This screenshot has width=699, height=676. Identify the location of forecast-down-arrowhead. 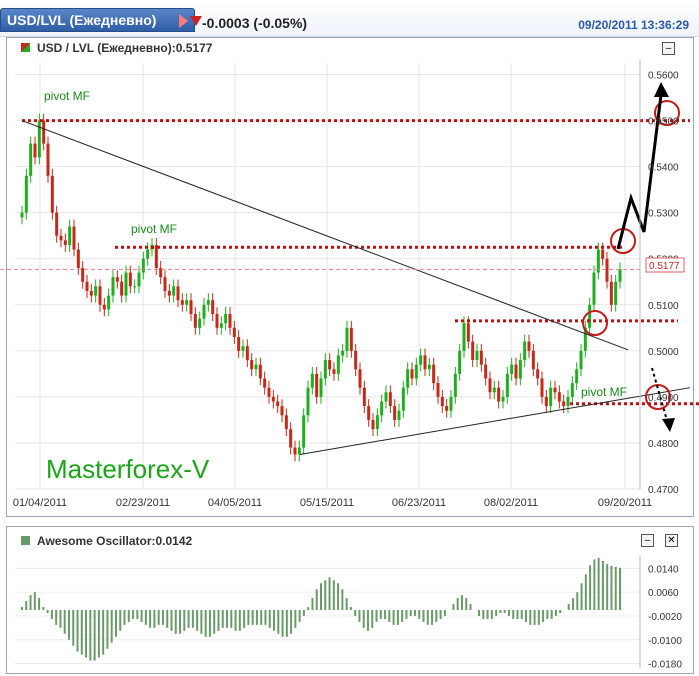
(668, 425).